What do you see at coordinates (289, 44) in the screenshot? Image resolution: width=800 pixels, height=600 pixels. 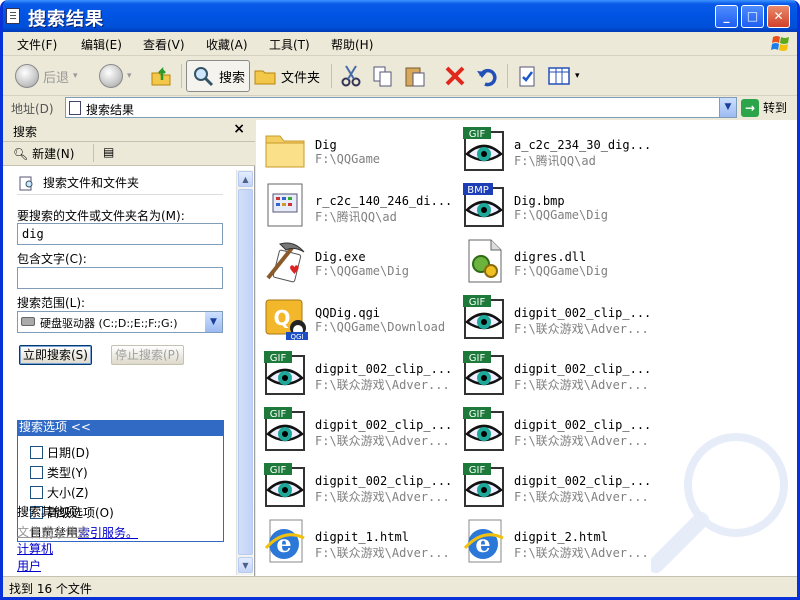 I see `menu-tools: 工具(T)` at bounding box center [289, 44].